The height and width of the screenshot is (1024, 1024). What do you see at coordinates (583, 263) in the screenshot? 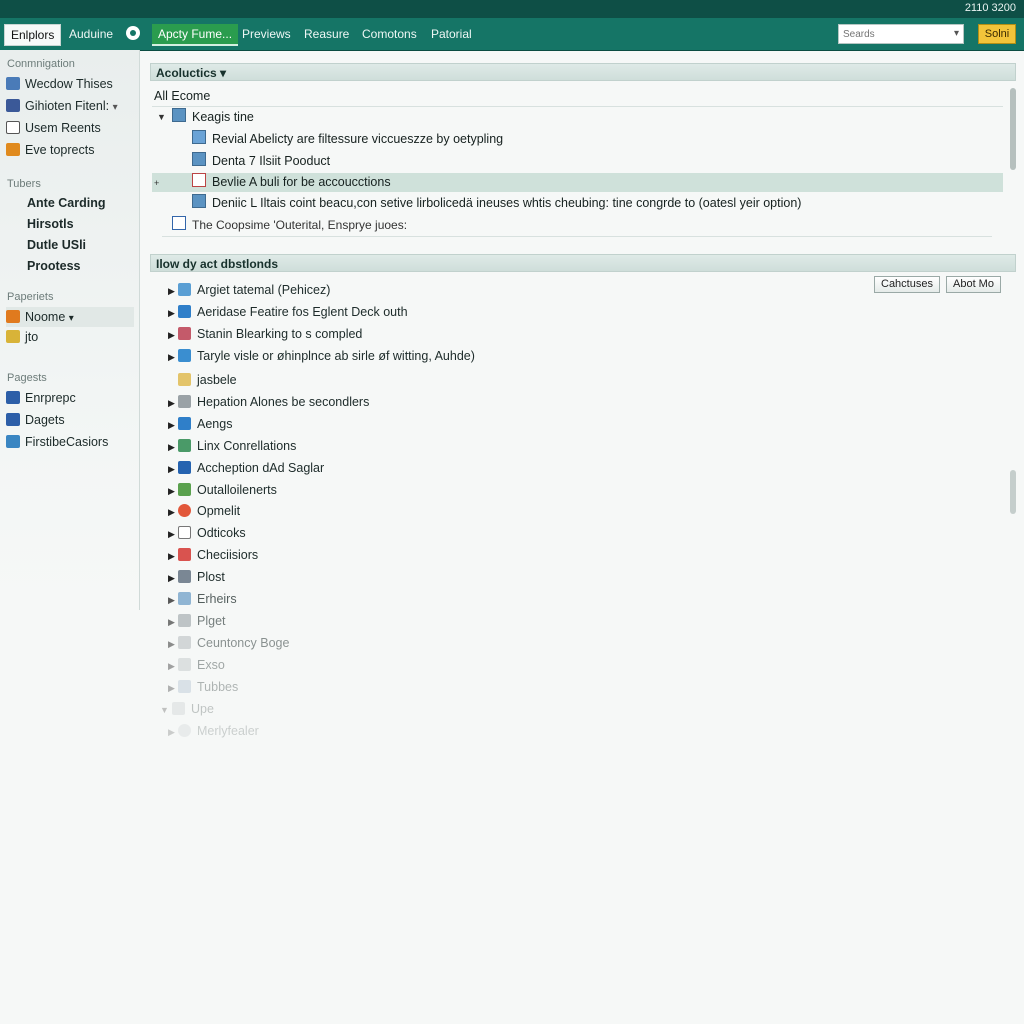
I see `panel-header-actions: Ilow dy act dbstlonds` at bounding box center [583, 263].